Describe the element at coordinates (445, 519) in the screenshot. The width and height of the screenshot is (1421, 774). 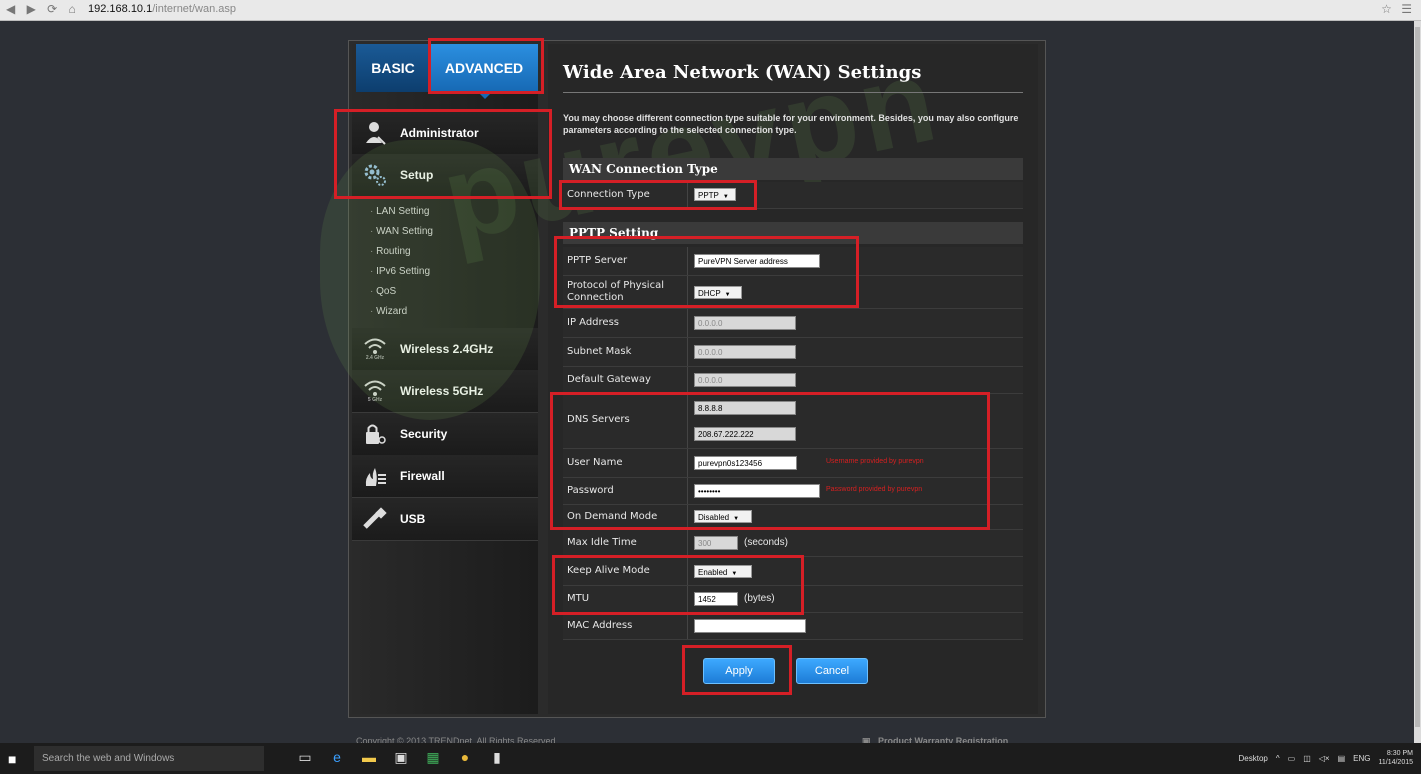
I see `sidebar-item-usb: USB` at that location.